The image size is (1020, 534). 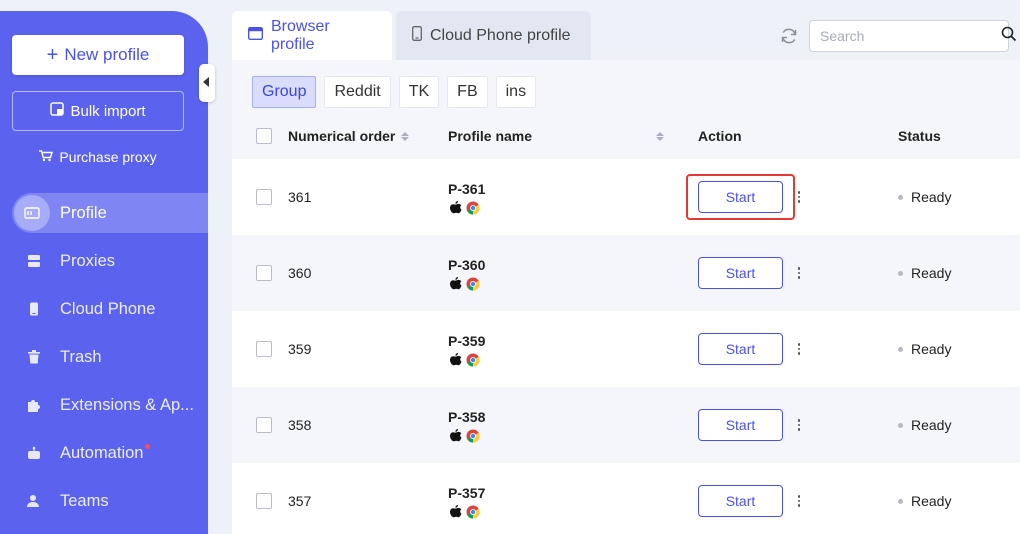 I want to click on search-icon, so click(x=1009, y=36).